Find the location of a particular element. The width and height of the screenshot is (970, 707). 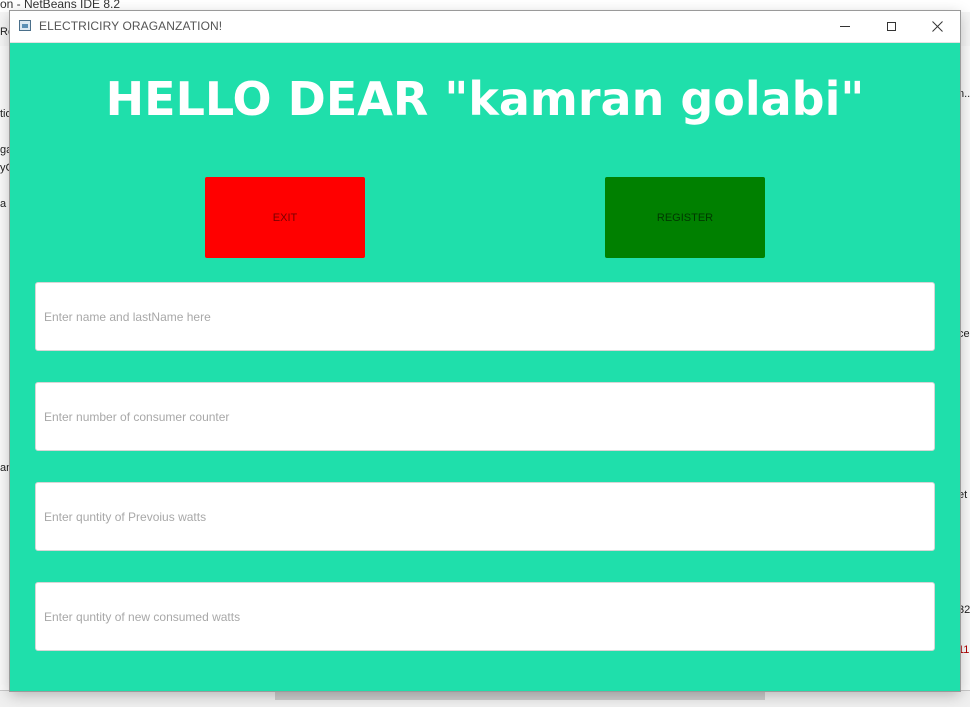

java-window-icon is located at coordinates (25, 25).